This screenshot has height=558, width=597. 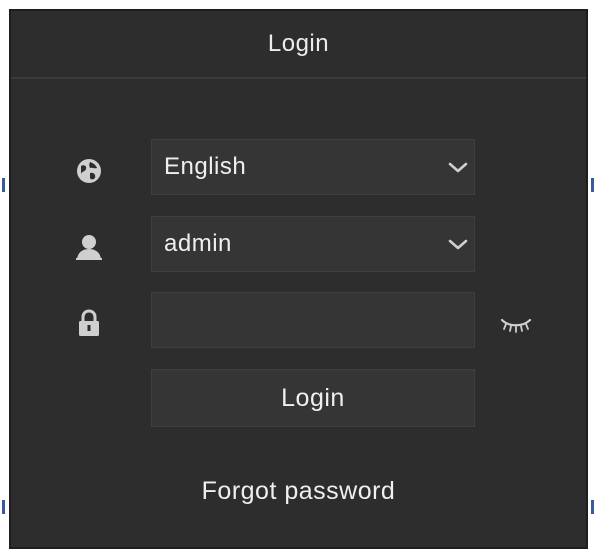 I want to click on globe-icon, so click(x=89, y=171).